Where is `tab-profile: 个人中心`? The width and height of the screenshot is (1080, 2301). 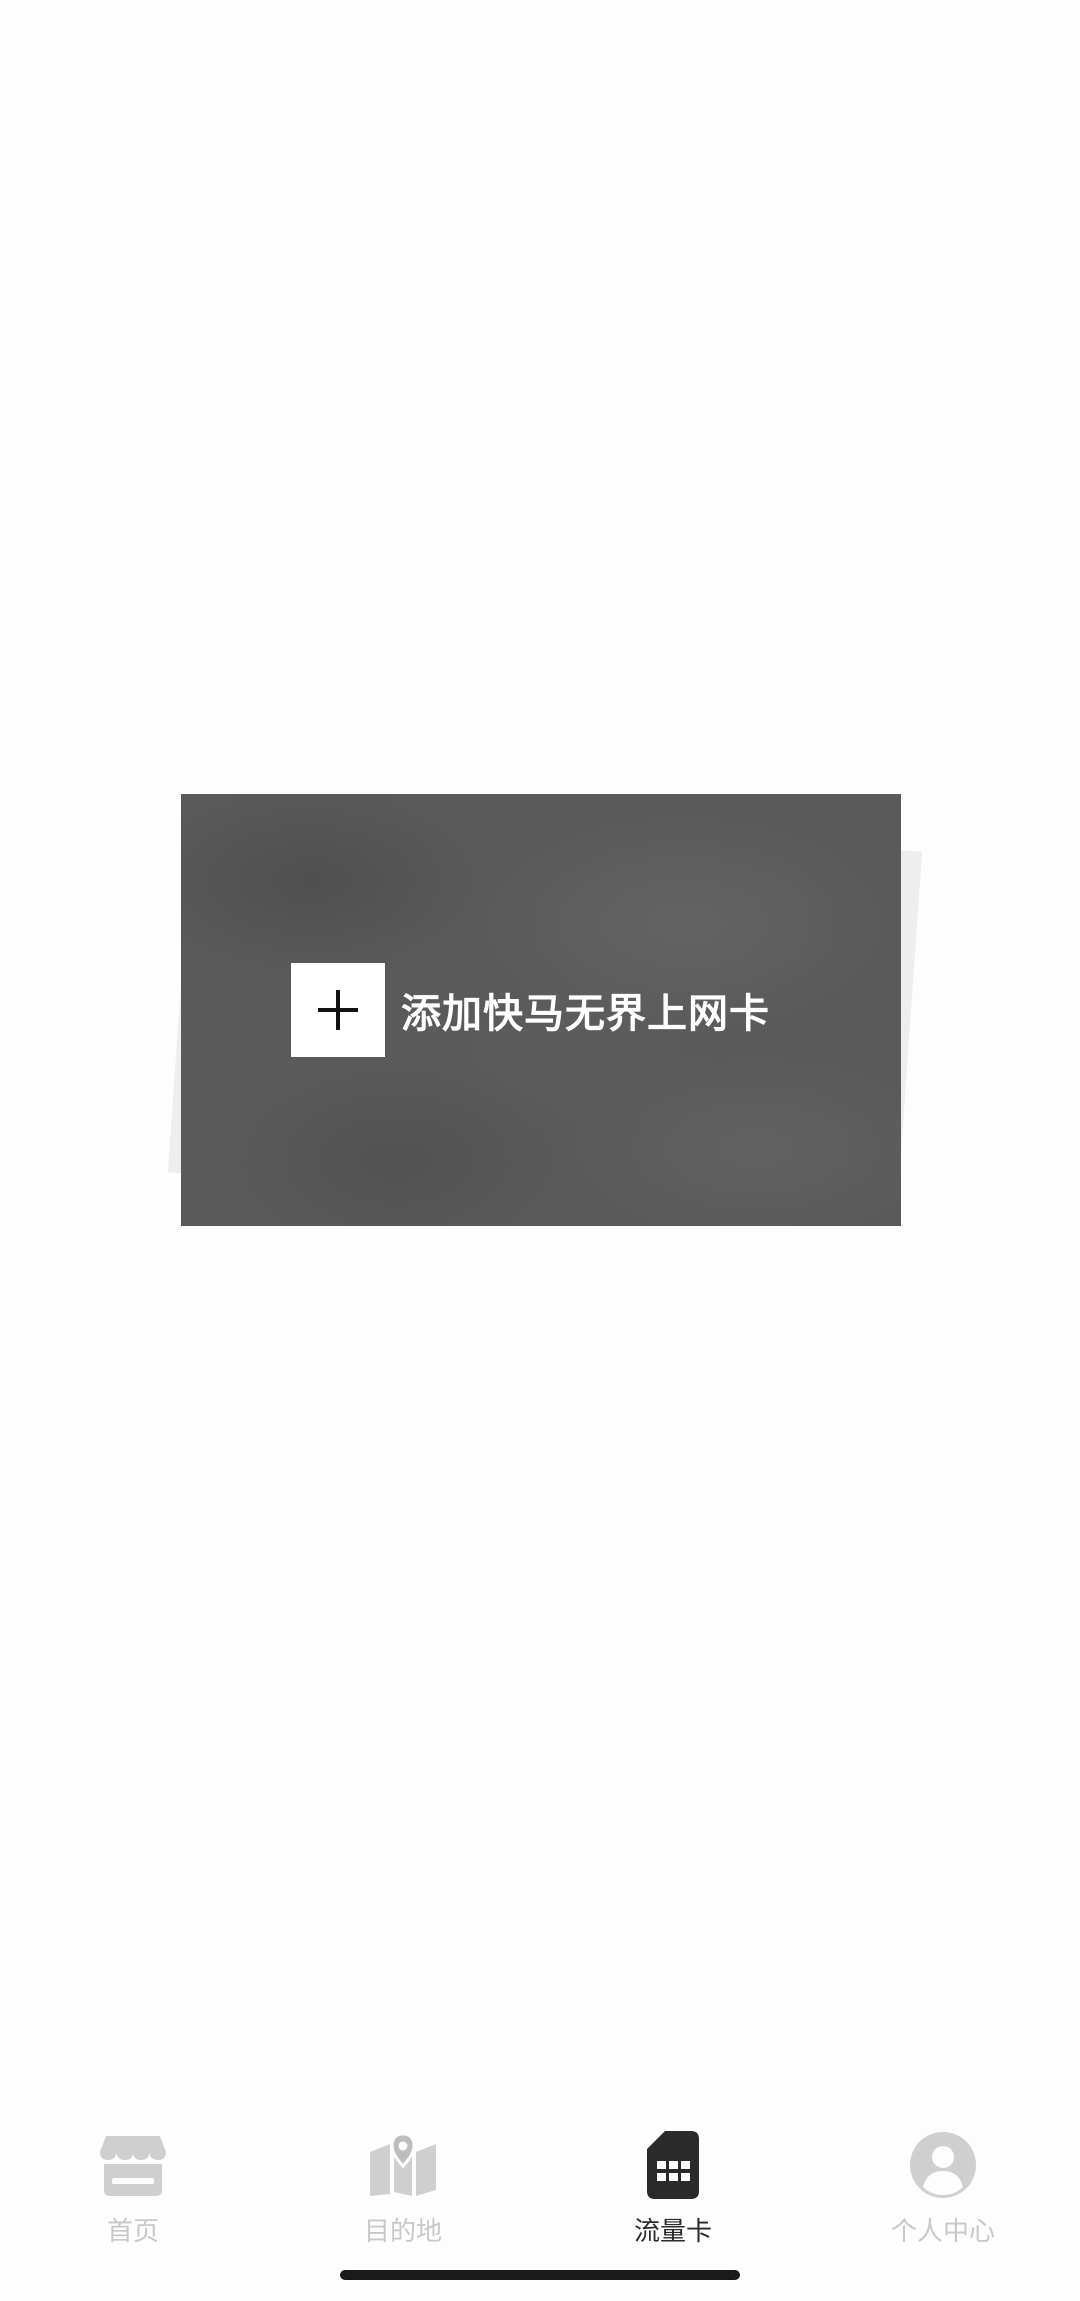 tab-profile: 个人中心 is located at coordinates (943, 2188).